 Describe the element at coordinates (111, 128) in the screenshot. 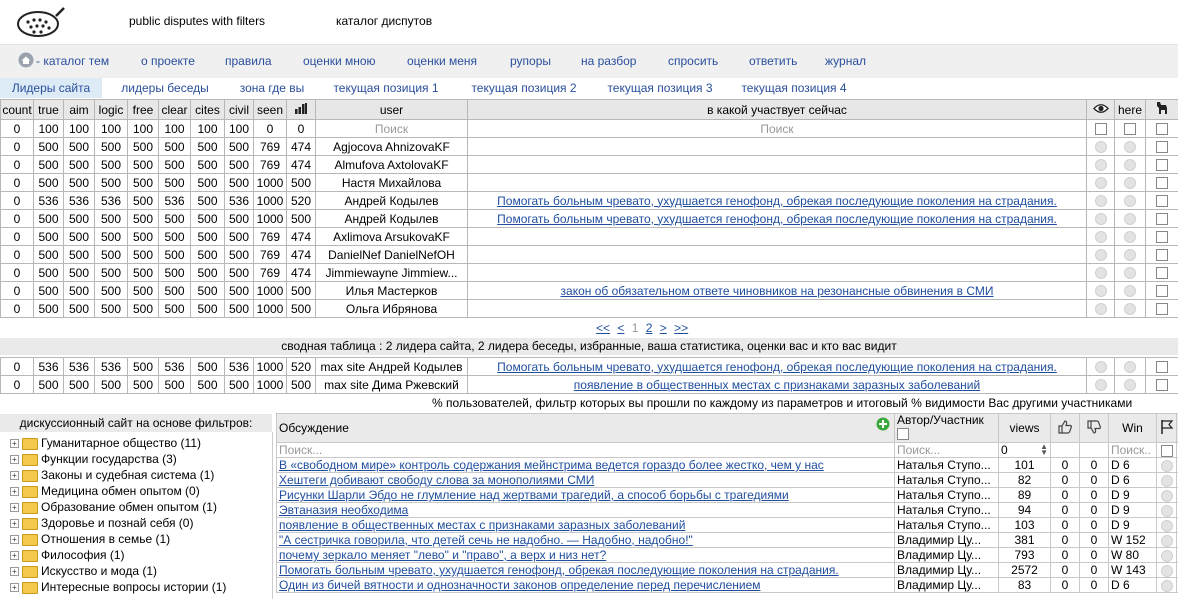

I see `filter-logic: 100` at that location.